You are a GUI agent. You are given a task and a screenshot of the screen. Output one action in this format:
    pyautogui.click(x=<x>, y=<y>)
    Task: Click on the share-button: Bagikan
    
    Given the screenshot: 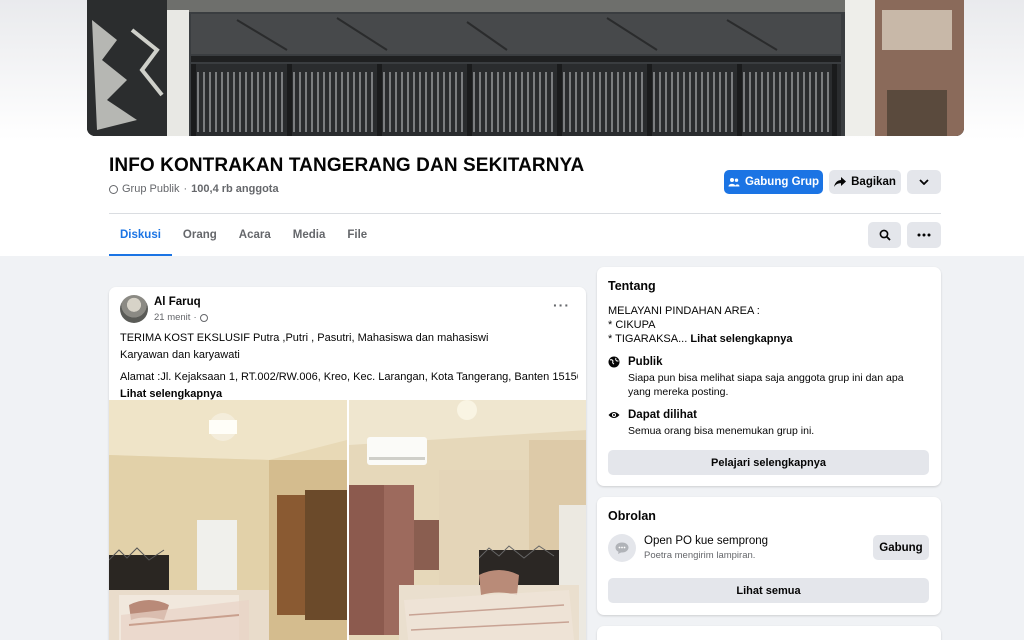 What is the action you would take?
    pyautogui.click(x=865, y=182)
    